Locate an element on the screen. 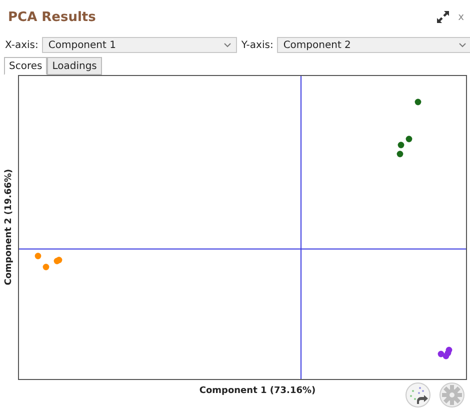  x-axis-label: Component 1 (73.16%) is located at coordinates (257, 392).